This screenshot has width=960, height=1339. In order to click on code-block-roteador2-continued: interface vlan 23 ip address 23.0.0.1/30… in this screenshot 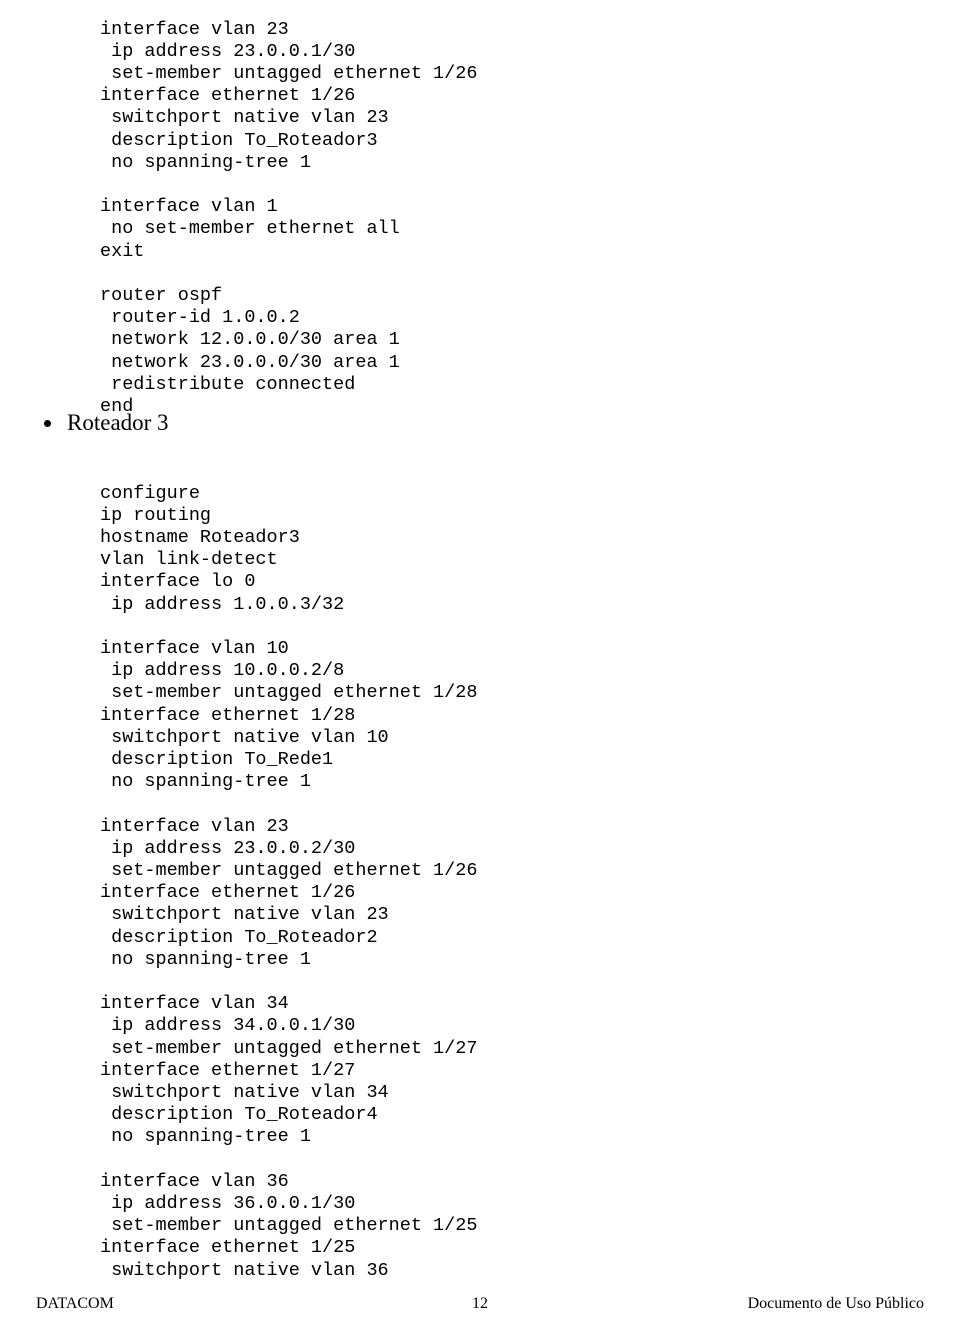, I will do `click(289, 217)`.